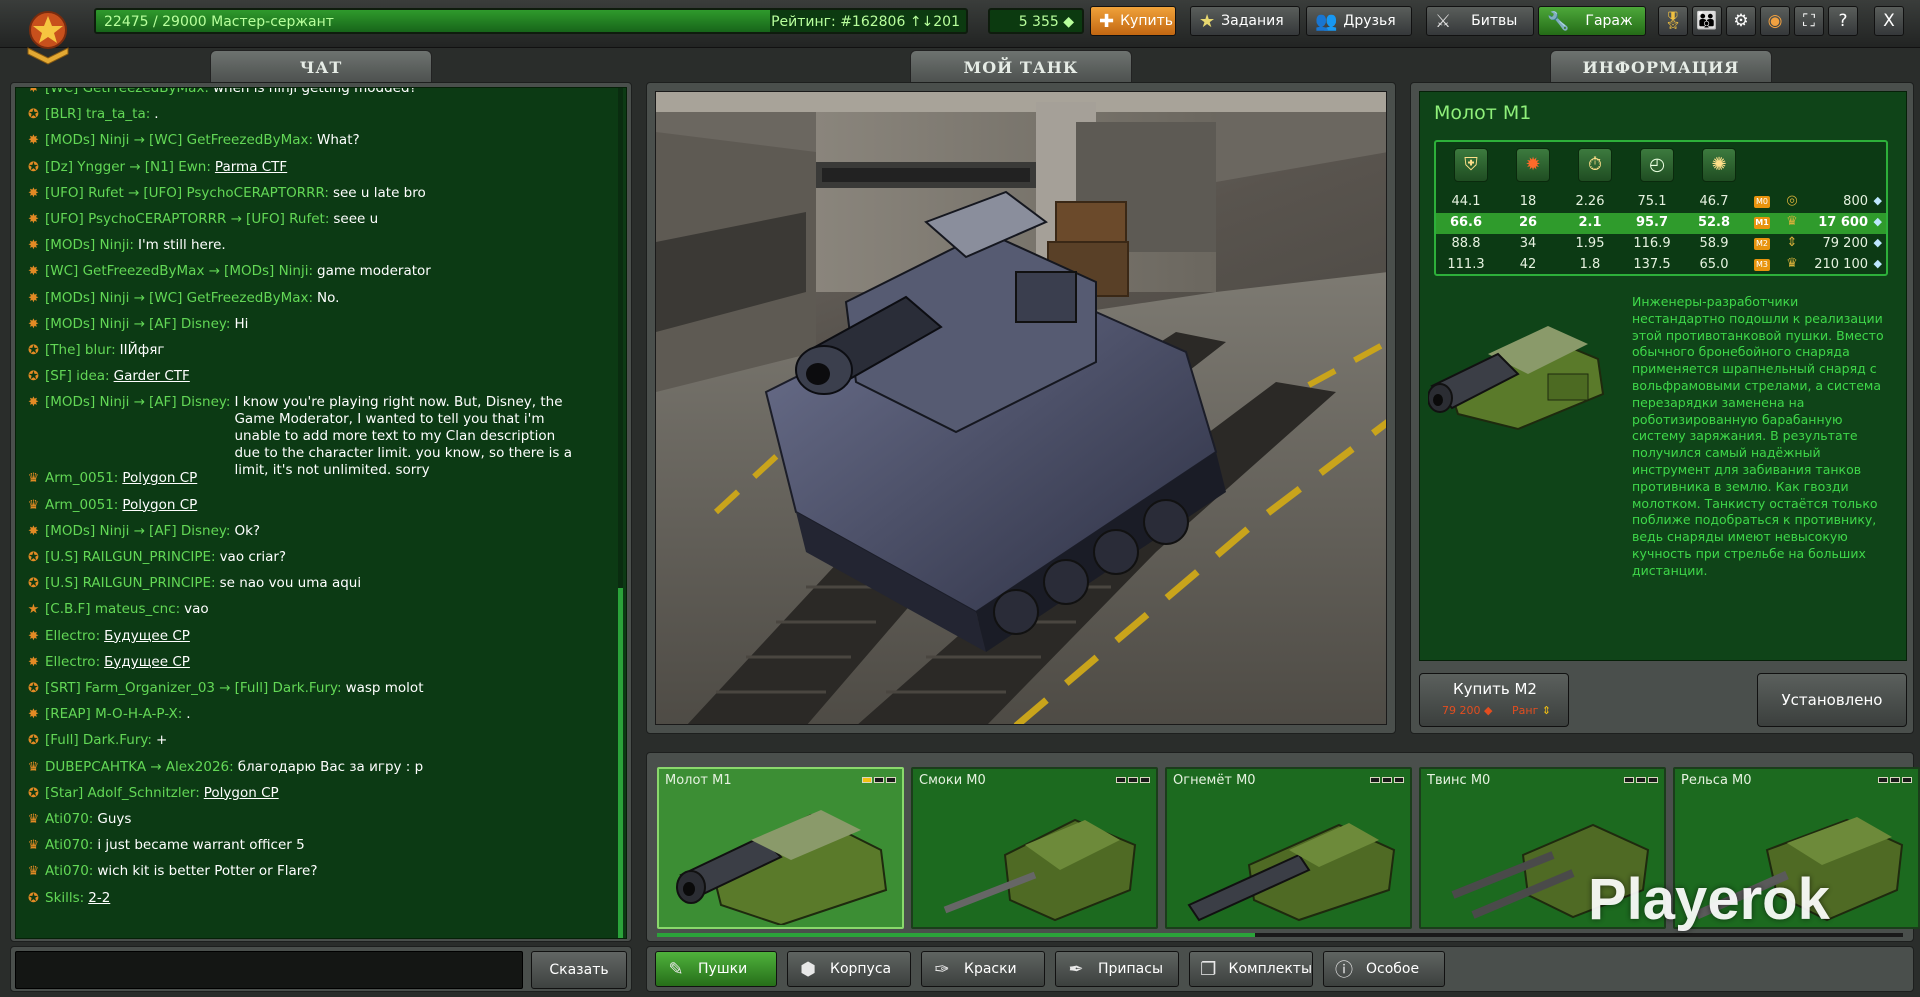  I want to click on chat-recipient: [UFO] PsychoCERAPTORRR:, so click(236, 193).